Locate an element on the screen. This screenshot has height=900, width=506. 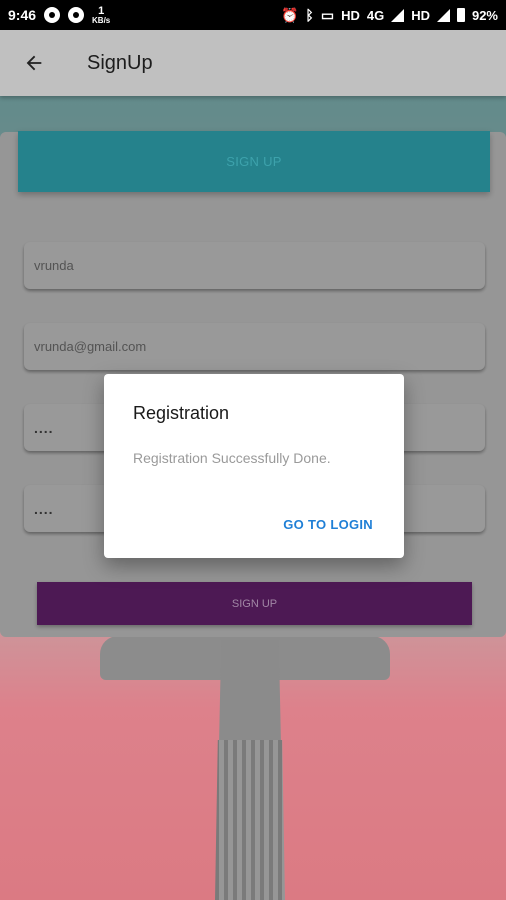
battery-percent: 92% is located at coordinates (484, 15).